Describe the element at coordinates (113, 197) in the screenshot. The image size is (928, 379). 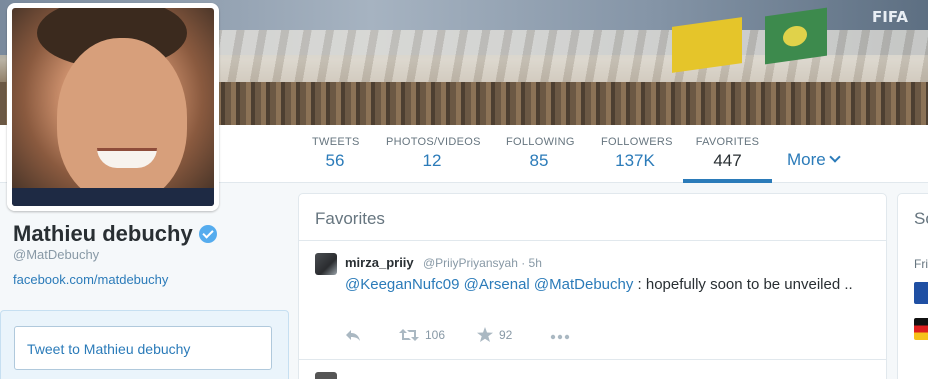
I see `avatar-shirt` at that location.